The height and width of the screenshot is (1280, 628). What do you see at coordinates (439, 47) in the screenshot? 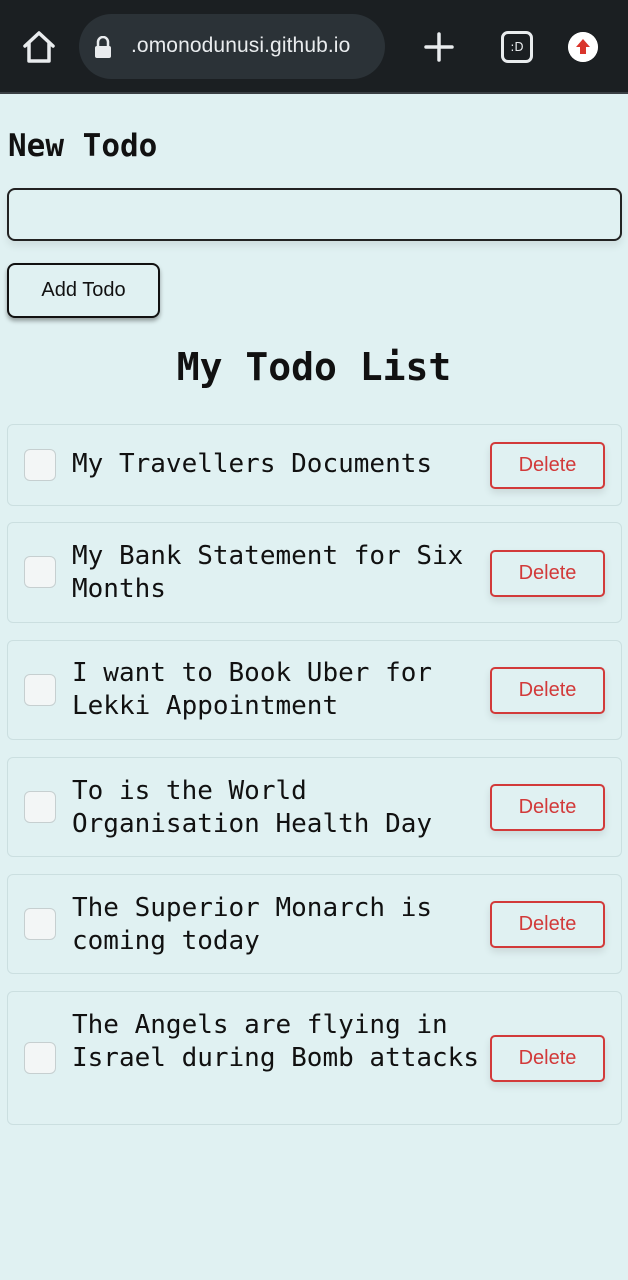
I see `new-tab-icon` at bounding box center [439, 47].